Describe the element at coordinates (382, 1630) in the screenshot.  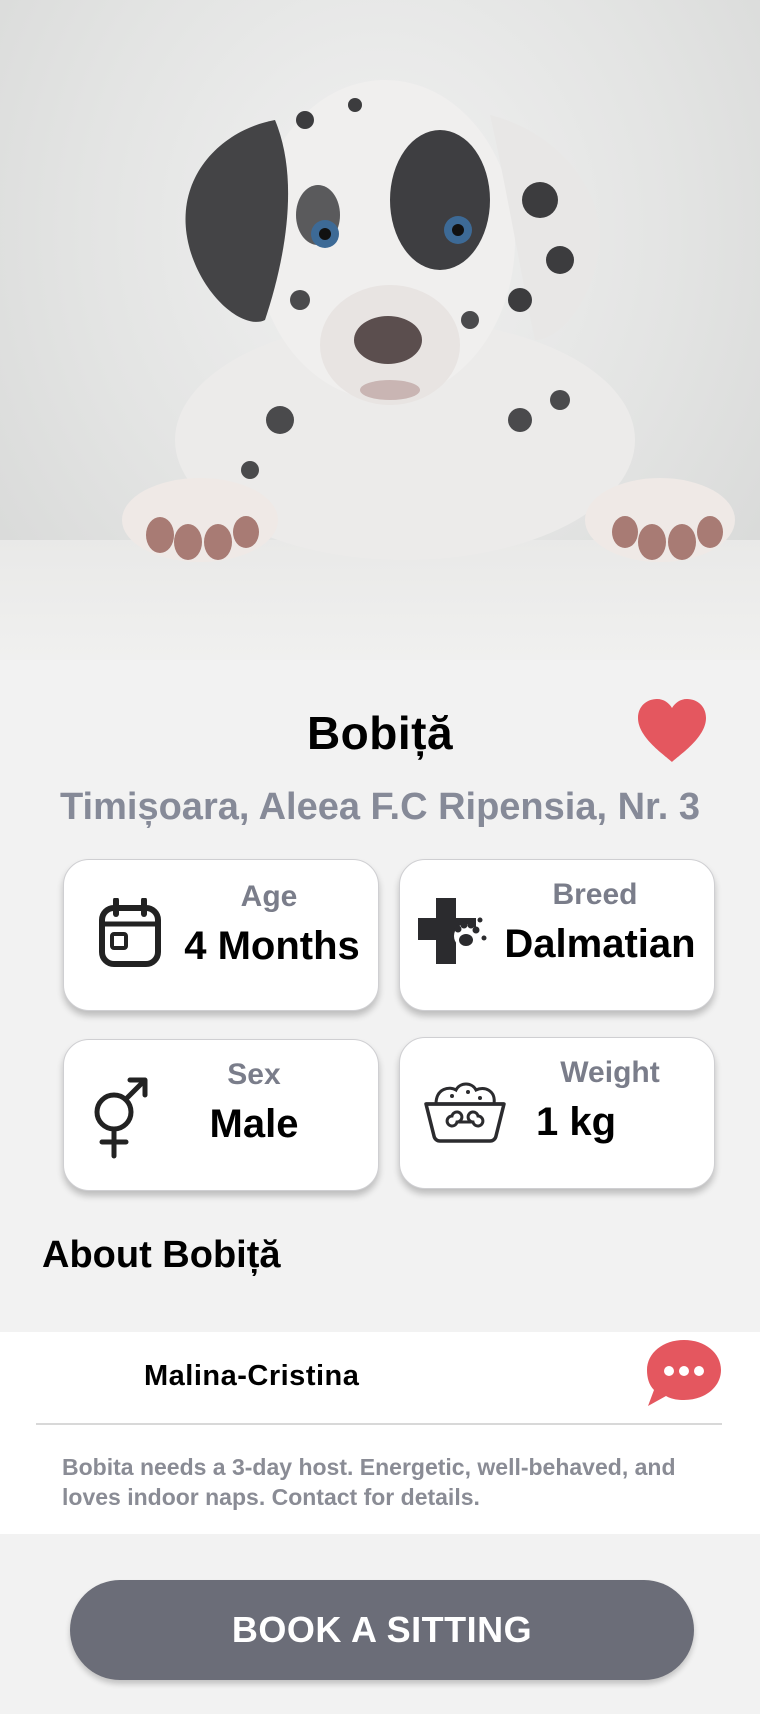
I see `book-sitting-button: BOOK A SITTING` at that location.